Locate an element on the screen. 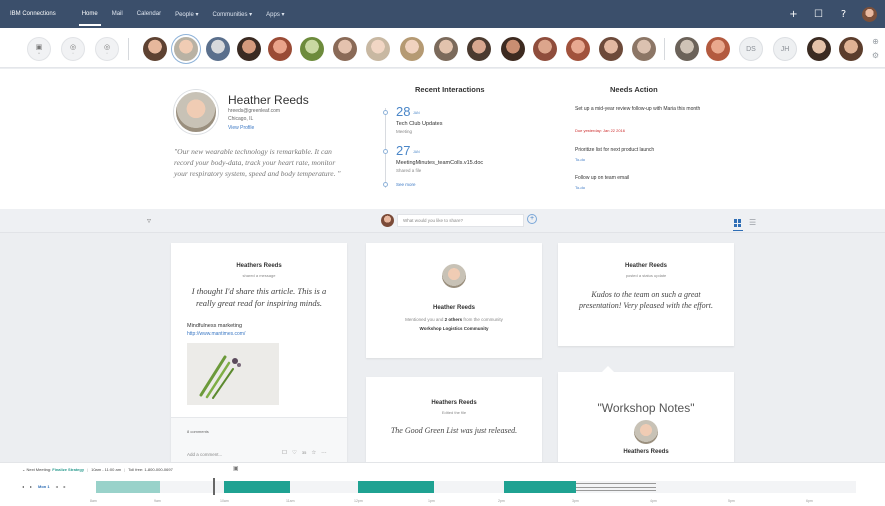  help-icon: ? is located at coordinates (843, 14).